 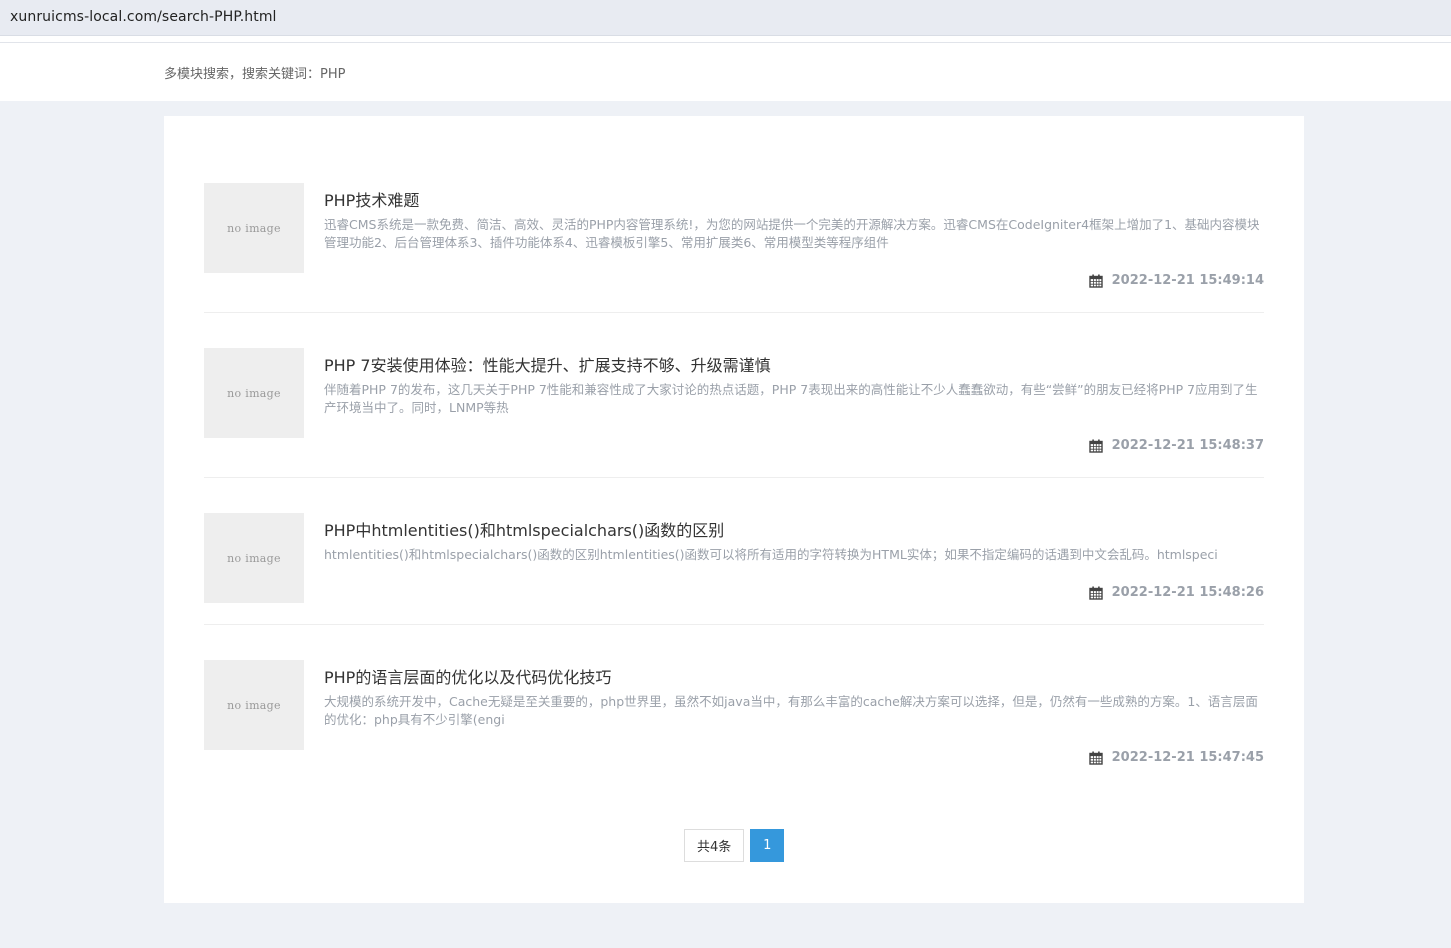 I want to click on result-date: 2022-12-21 15:48:26, so click(x=1176, y=592).